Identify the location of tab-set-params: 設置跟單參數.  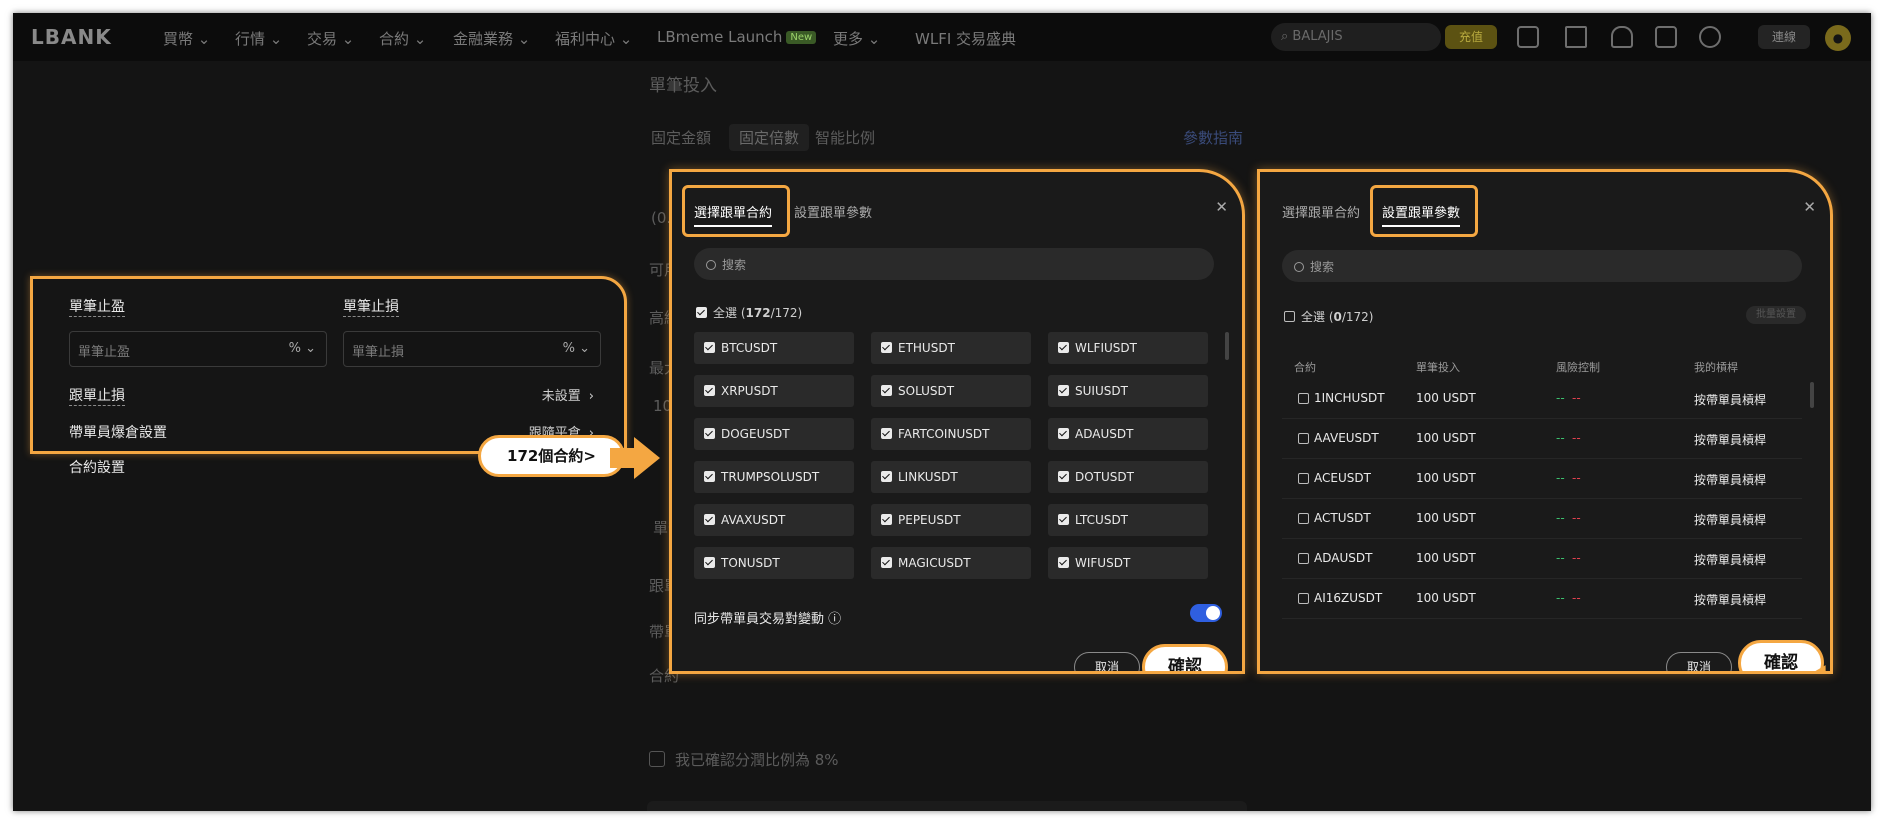
(833, 211).